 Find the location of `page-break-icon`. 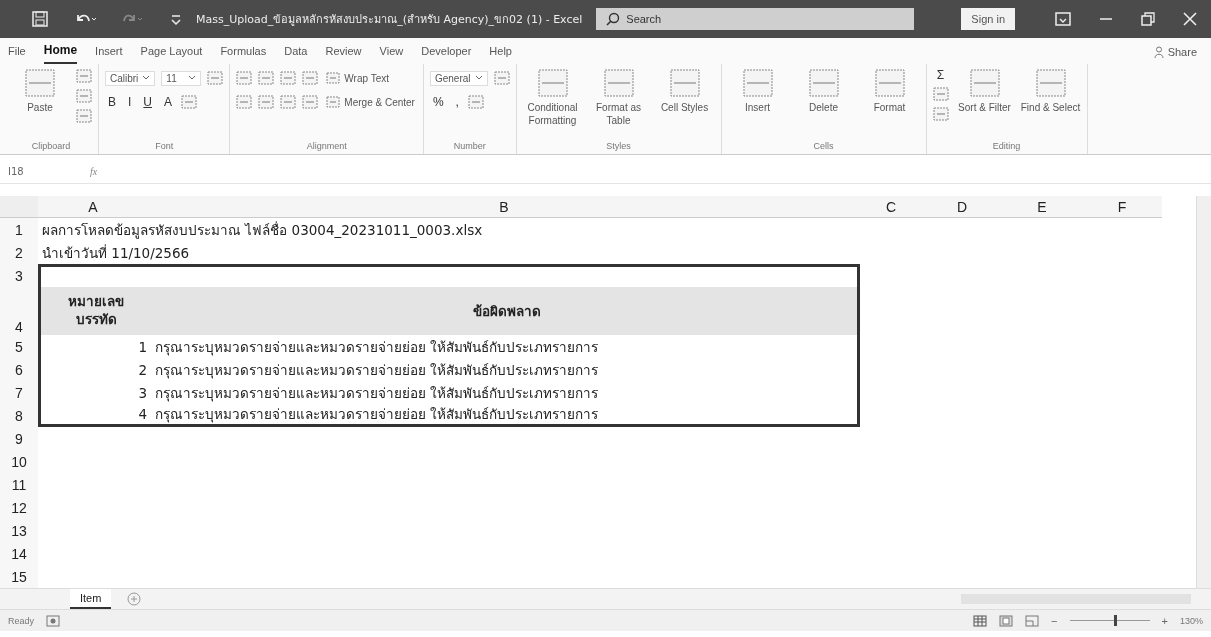

page-break-icon is located at coordinates (1032, 620).